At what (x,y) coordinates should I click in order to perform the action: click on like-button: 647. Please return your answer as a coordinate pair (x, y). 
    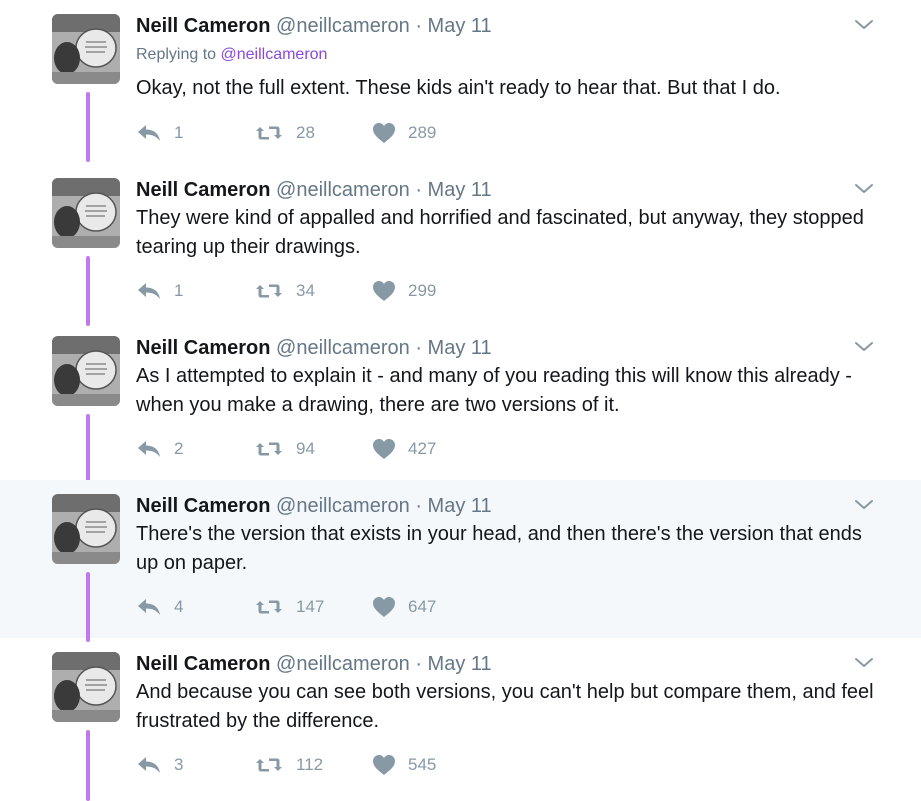
    Looking at the image, I should click on (404, 607).